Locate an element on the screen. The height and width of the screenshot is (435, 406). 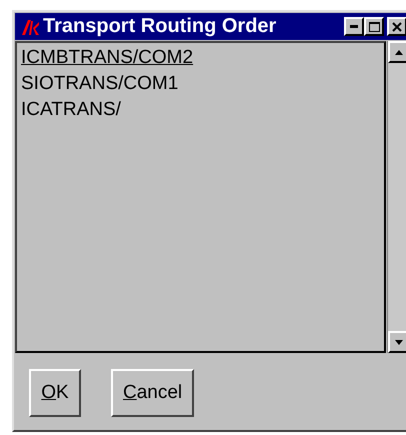
minimize-icon is located at coordinates (354, 26).